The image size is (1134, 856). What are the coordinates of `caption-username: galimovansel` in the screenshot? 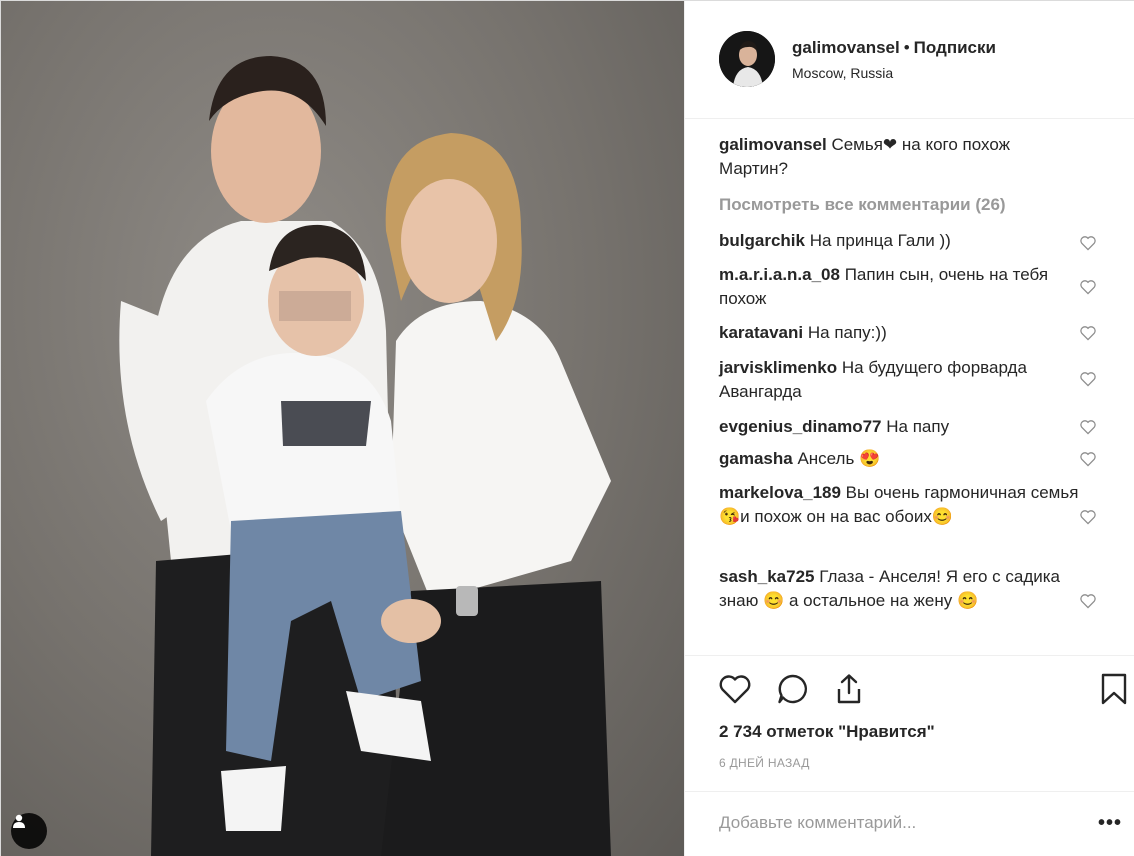 It's located at (773, 144).